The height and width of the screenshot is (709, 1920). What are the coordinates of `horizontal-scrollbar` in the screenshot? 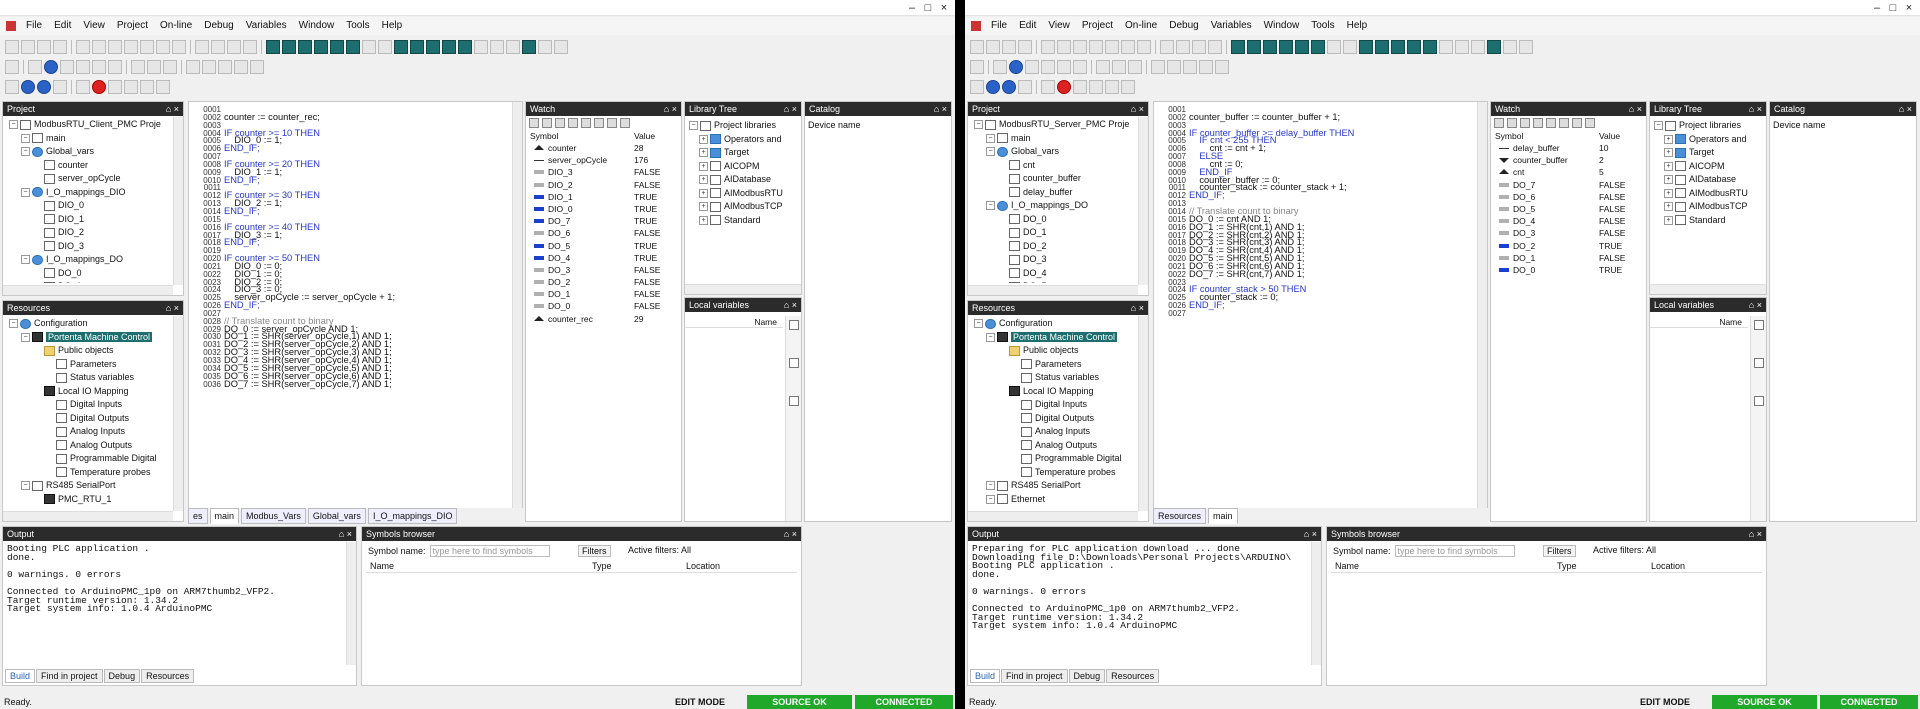 It's located at (743, 289).